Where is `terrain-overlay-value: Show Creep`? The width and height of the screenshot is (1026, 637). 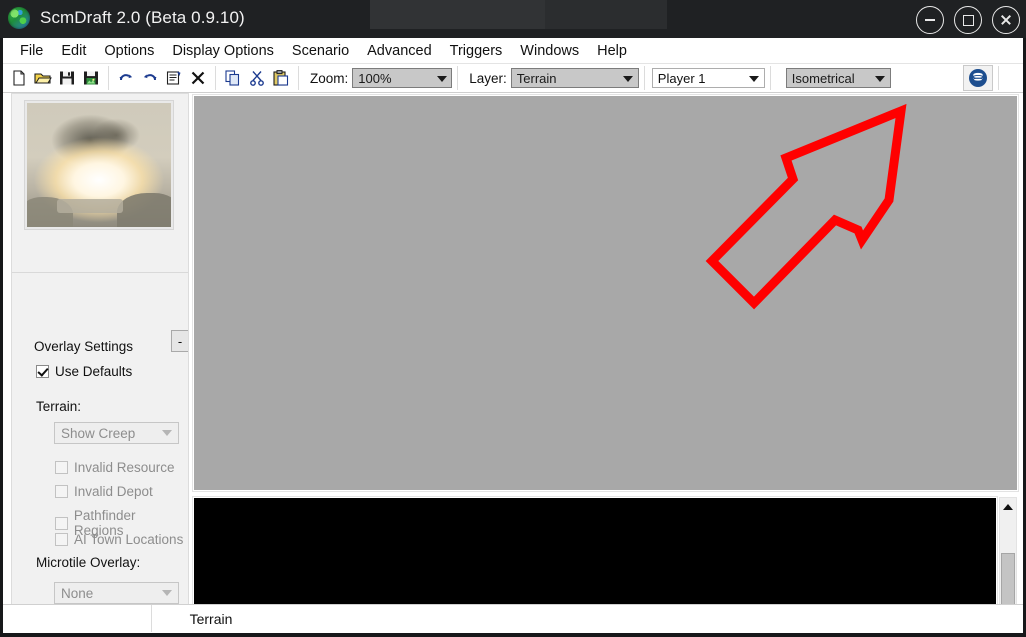 terrain-overlay-value: Show Creep is located at coordinates (98, 433).